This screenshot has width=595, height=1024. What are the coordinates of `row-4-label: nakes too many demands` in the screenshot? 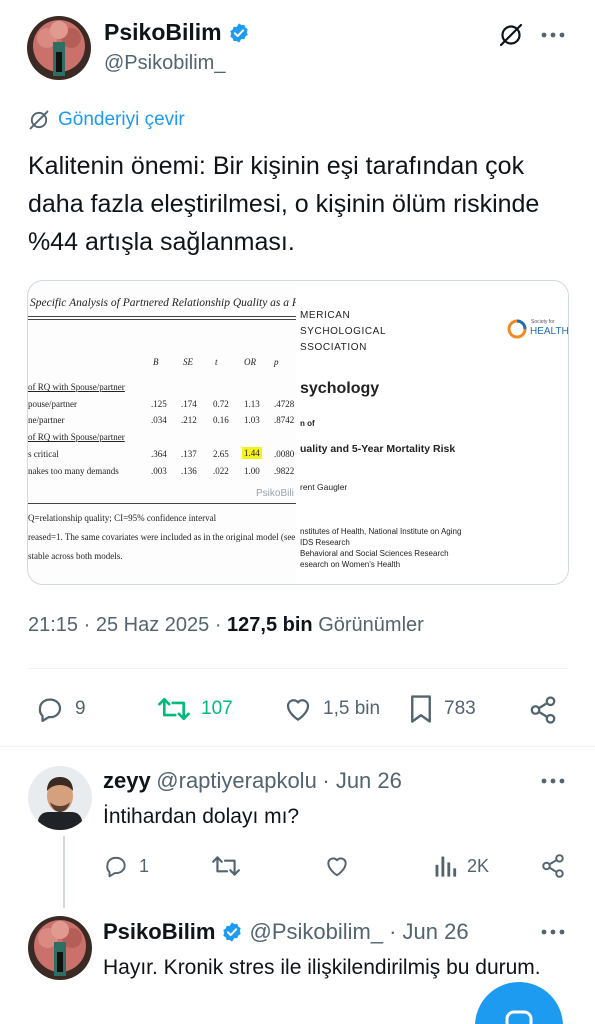 It's located at (73, 471).